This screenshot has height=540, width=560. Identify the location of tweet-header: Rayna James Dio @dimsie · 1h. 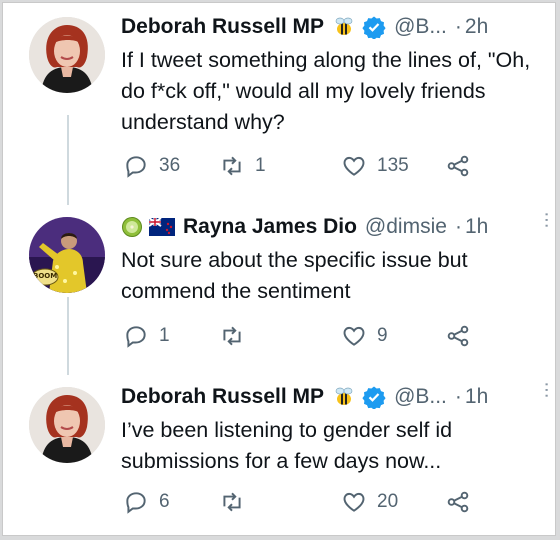
(336, 227).